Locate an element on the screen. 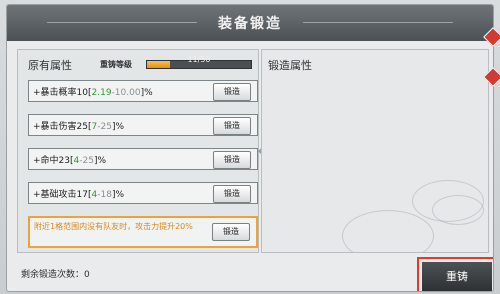  reforge-button: 重铸 is located at coordinates (457, 276).